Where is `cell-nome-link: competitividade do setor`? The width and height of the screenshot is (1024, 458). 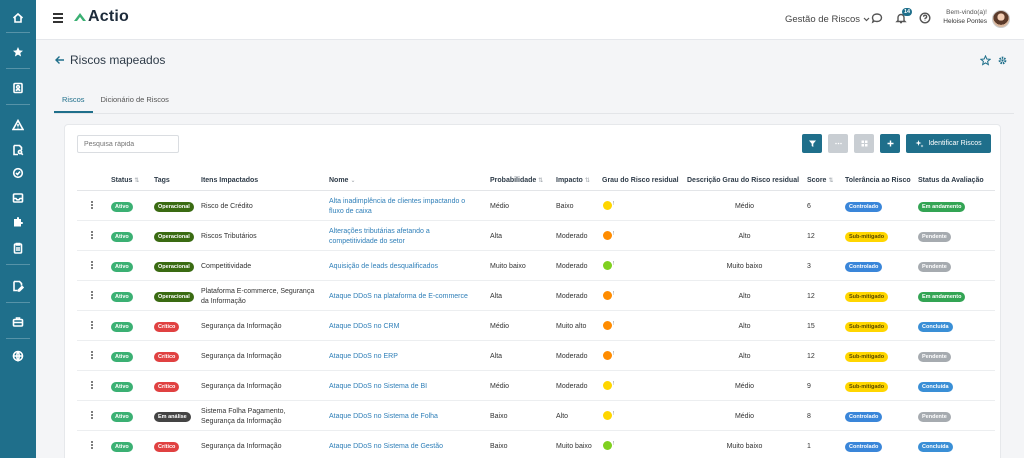
cell-nome-link: competitividade do setor is located at coordinates (367, 241).